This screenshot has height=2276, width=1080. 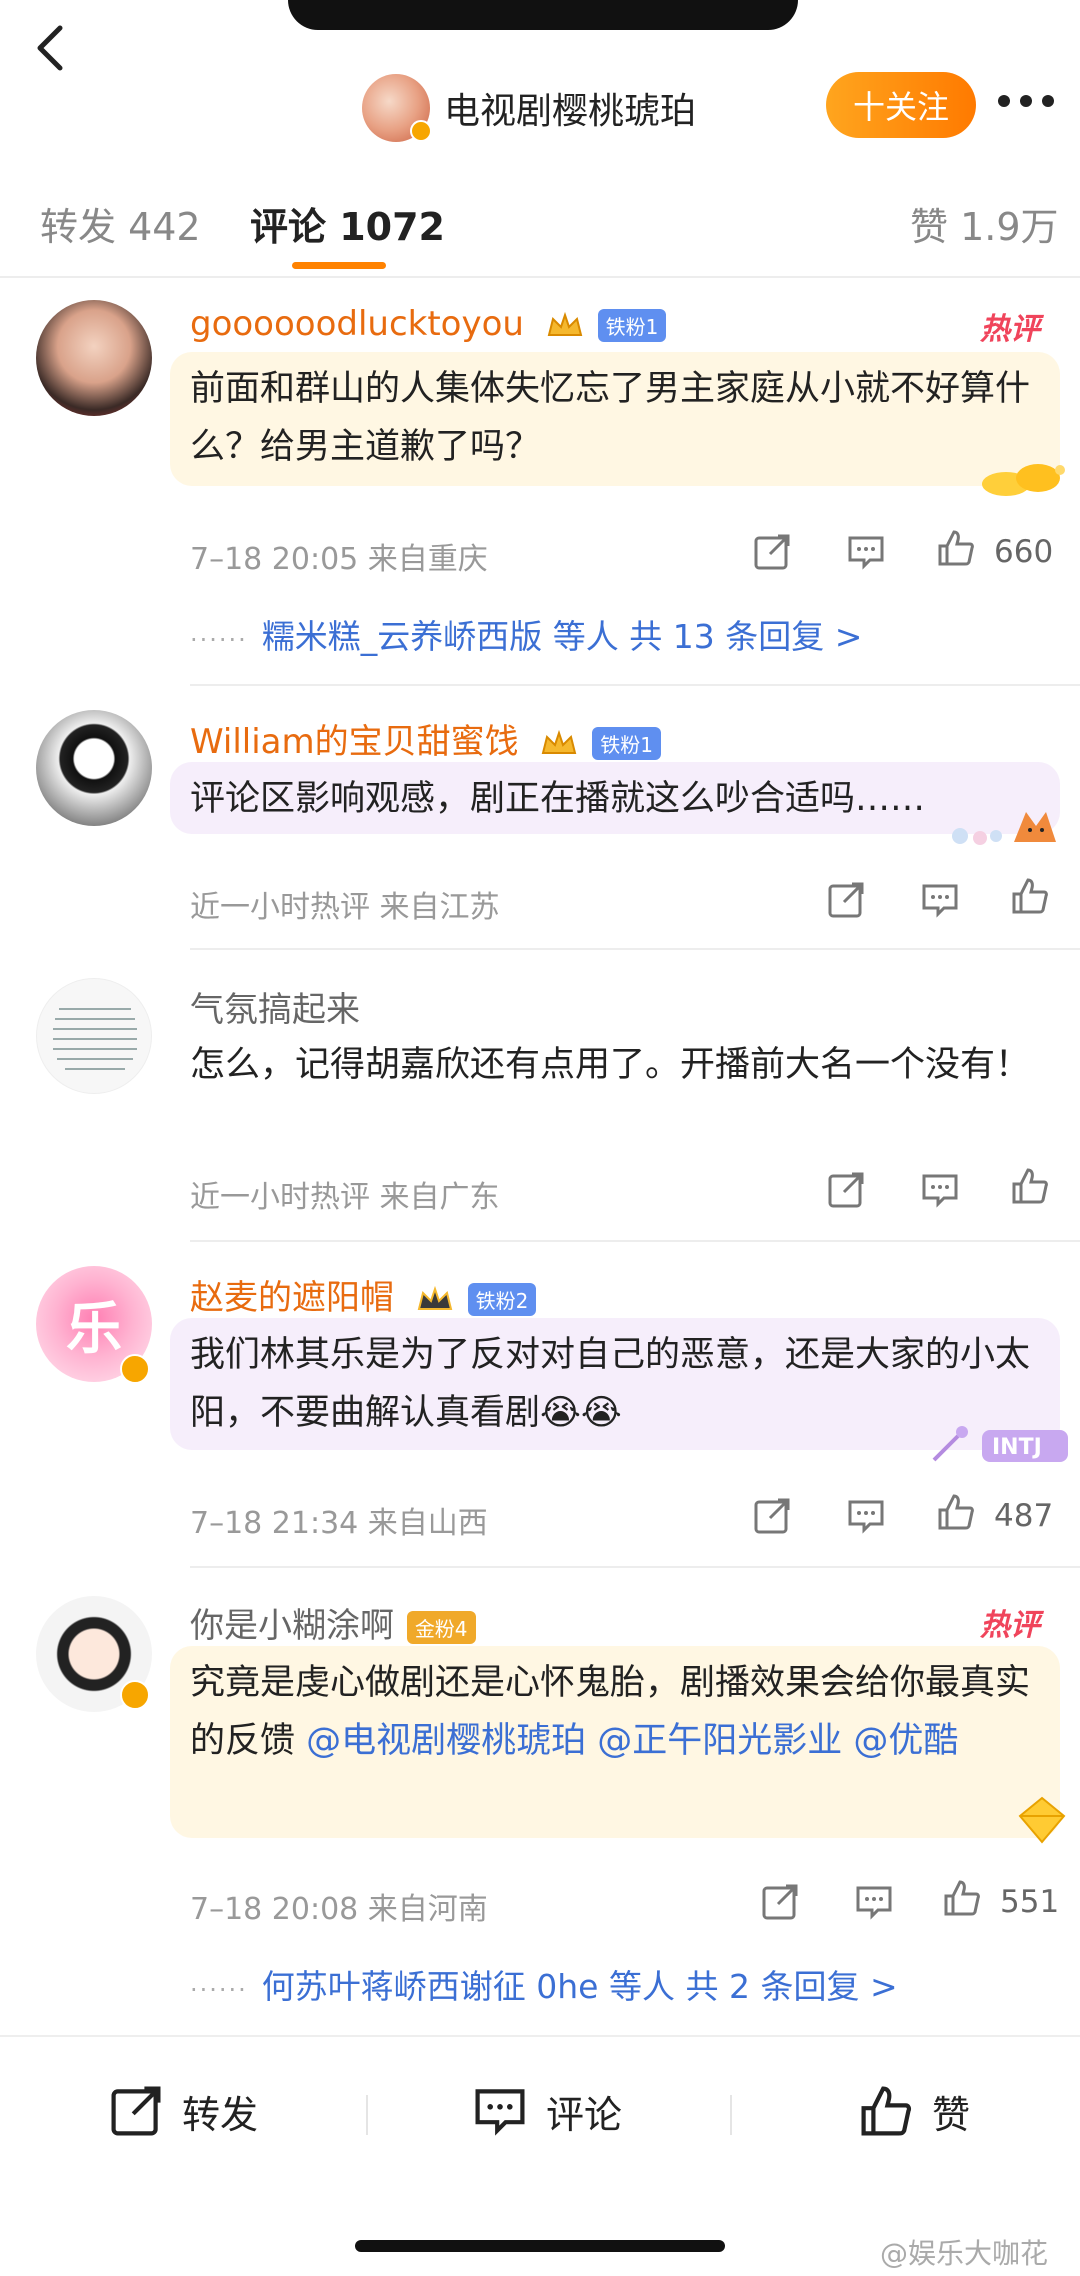 I want to click on fan-badge: 金粉4, so click(x=441, y=1627).